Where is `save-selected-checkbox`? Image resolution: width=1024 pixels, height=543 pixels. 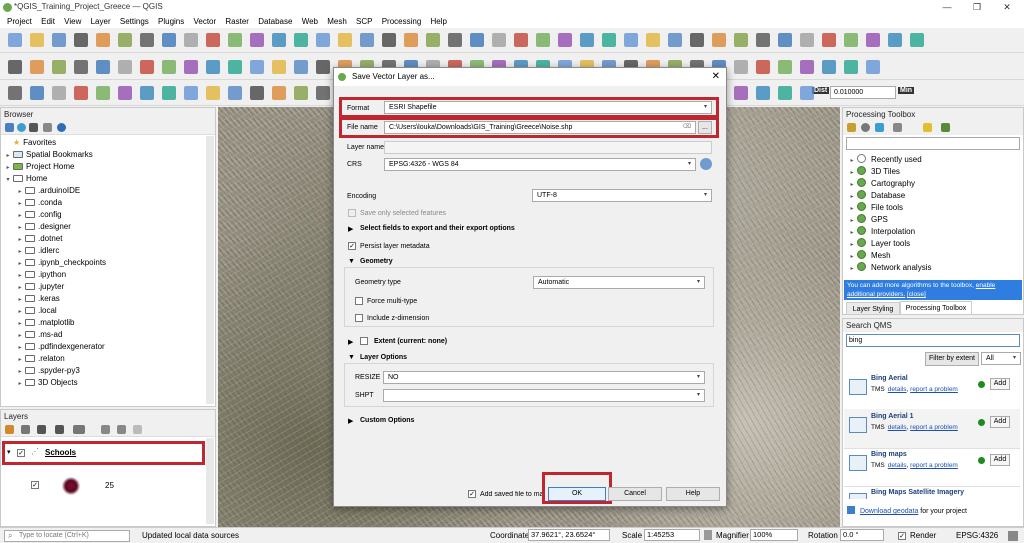 save-selected-checkbox is located at coordinates (352, 213).